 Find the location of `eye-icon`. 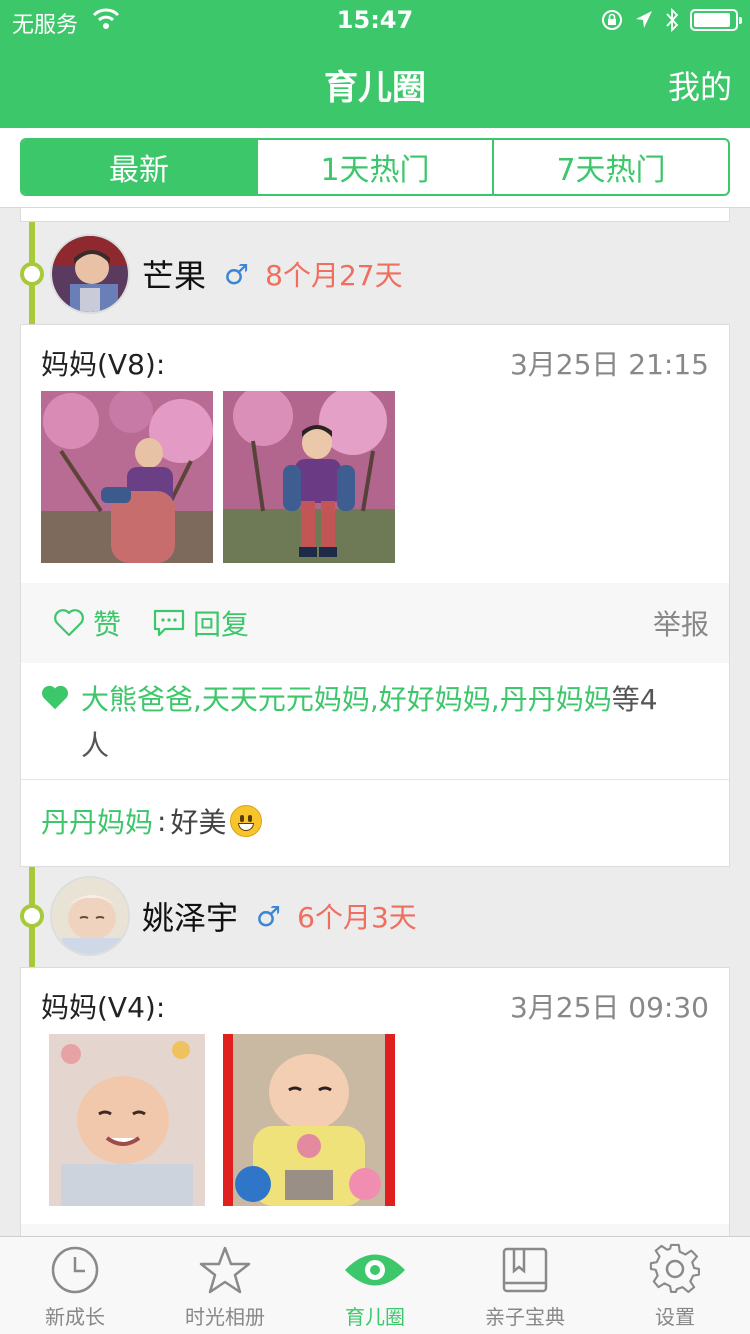

eye-icon is located at coordinates (375, 1270).